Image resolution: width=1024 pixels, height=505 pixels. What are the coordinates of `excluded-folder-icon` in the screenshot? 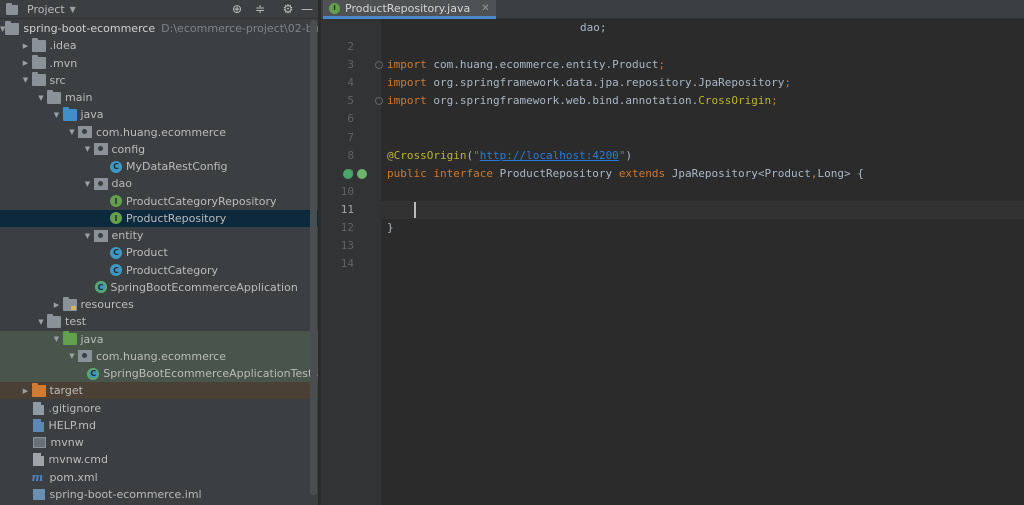 It's located at (38, 389).